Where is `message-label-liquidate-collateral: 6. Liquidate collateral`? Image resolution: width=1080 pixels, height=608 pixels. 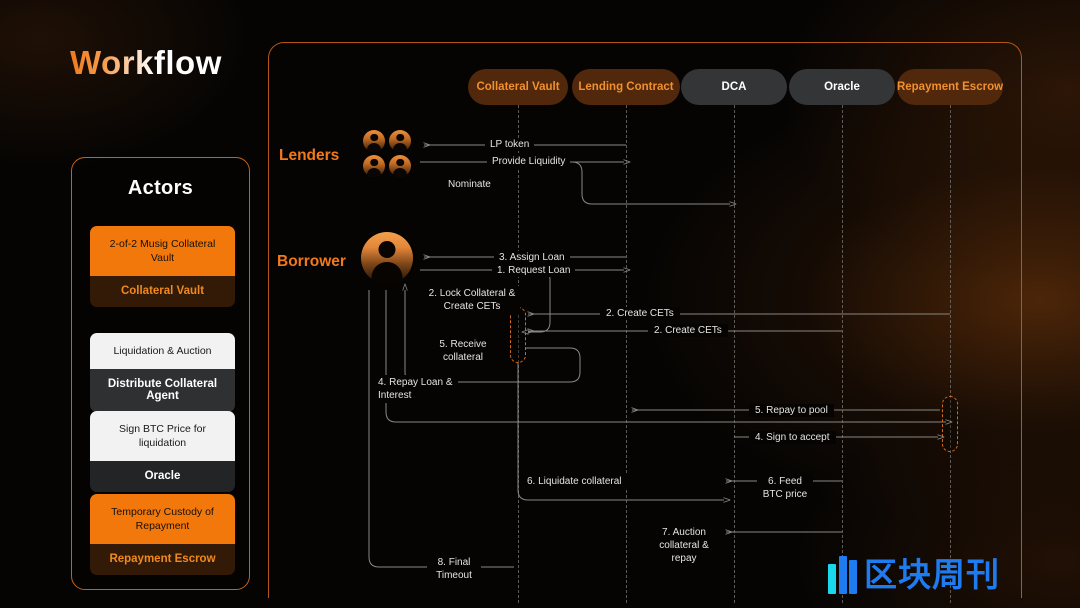 message-label-liquidate-collateral: 6. Liquidate collateral is located at coordinates (574, 481).